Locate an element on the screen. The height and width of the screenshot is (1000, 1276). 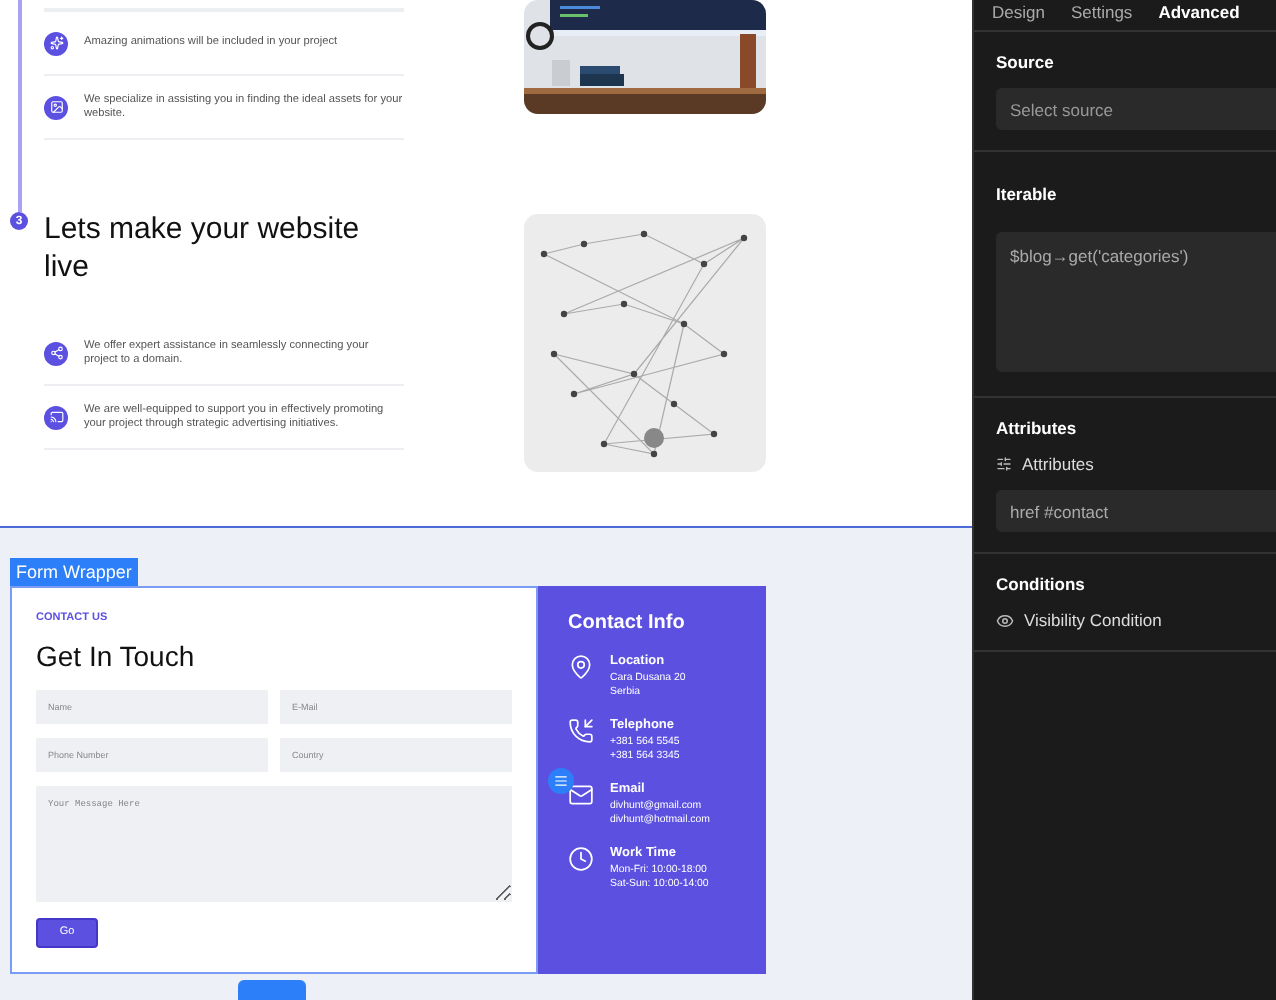
sparkle-icon is located at coordinates (56, 43).